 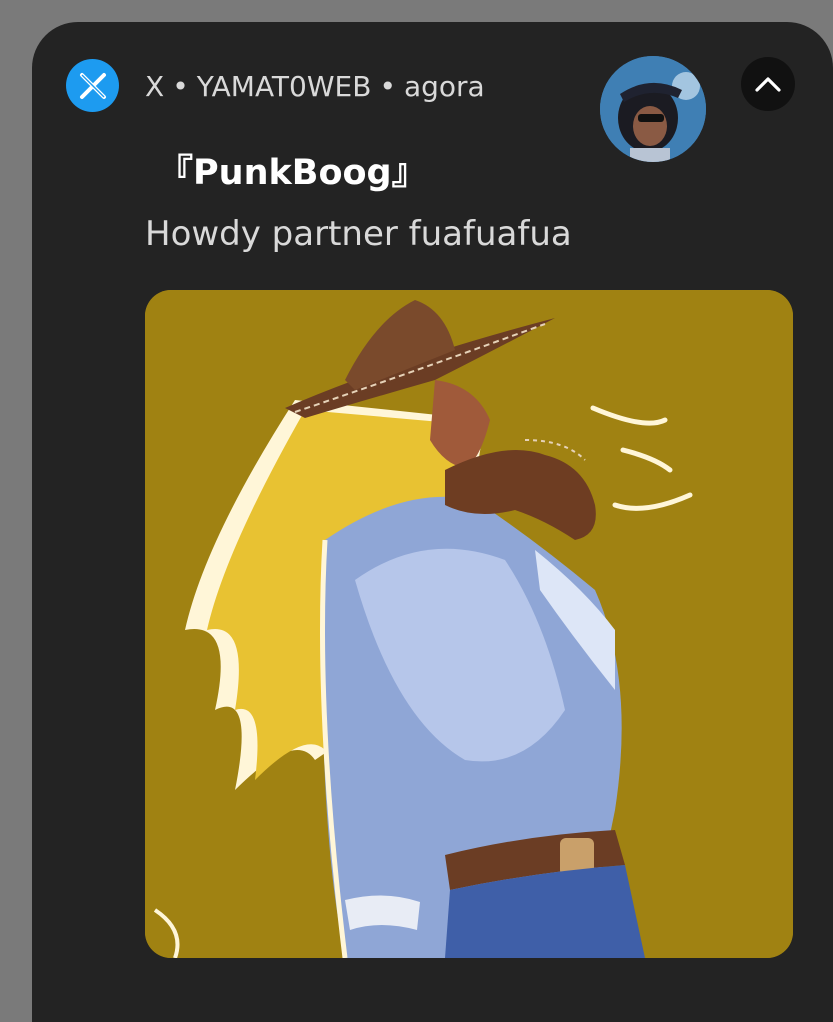 What do you see at coordinates (653, 109) in the screenshot?
I see `avatar` at bounding box center [653, 109].